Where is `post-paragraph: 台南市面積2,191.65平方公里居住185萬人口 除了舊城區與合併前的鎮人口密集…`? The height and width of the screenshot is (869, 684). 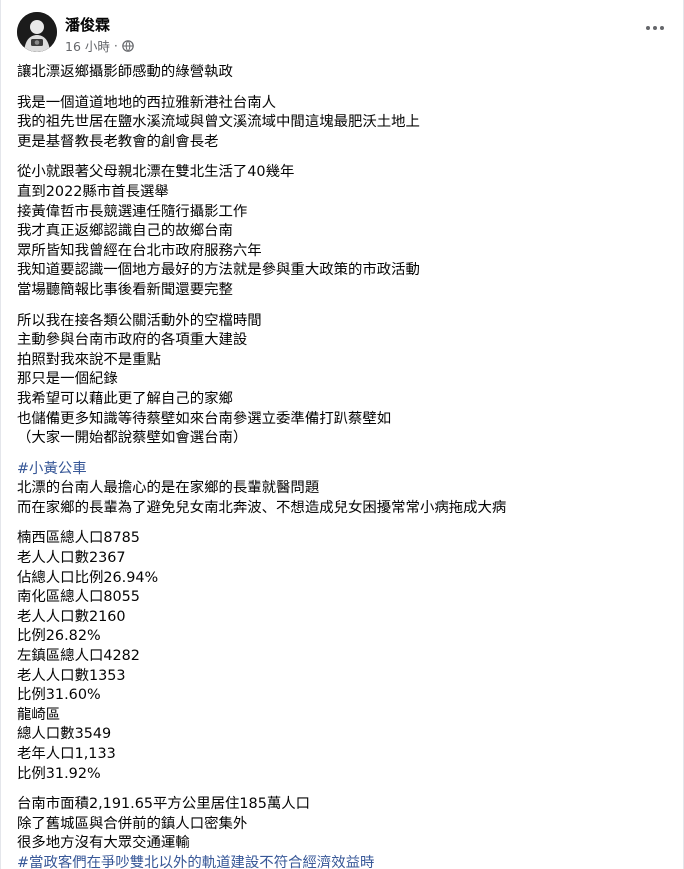 post-paragraph: 台南市面積2,191.65平方公里居住185萬人口 除了舊城區與合併前的鎮人口密集… is located at coordinates (342, 832).